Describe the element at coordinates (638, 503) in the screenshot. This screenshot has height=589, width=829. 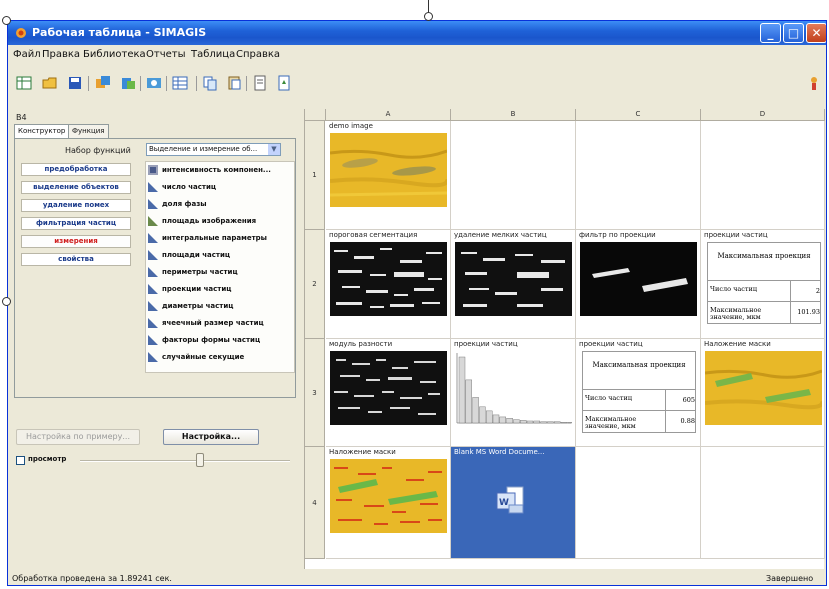
I see `cell-c4` at that location.